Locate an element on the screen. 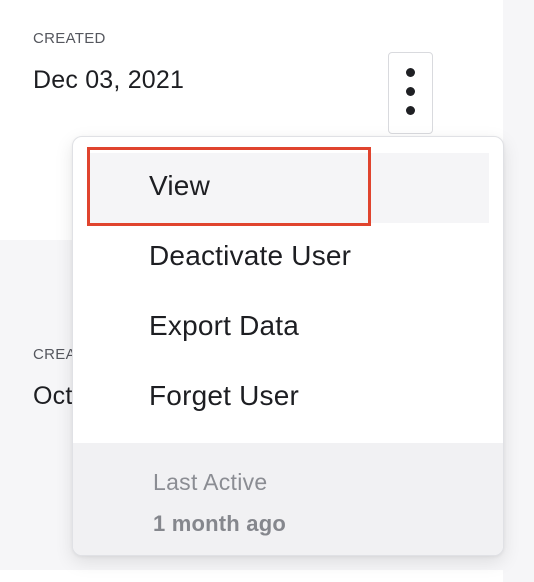  more-vertical-icon is located at coordinates (410, 72).